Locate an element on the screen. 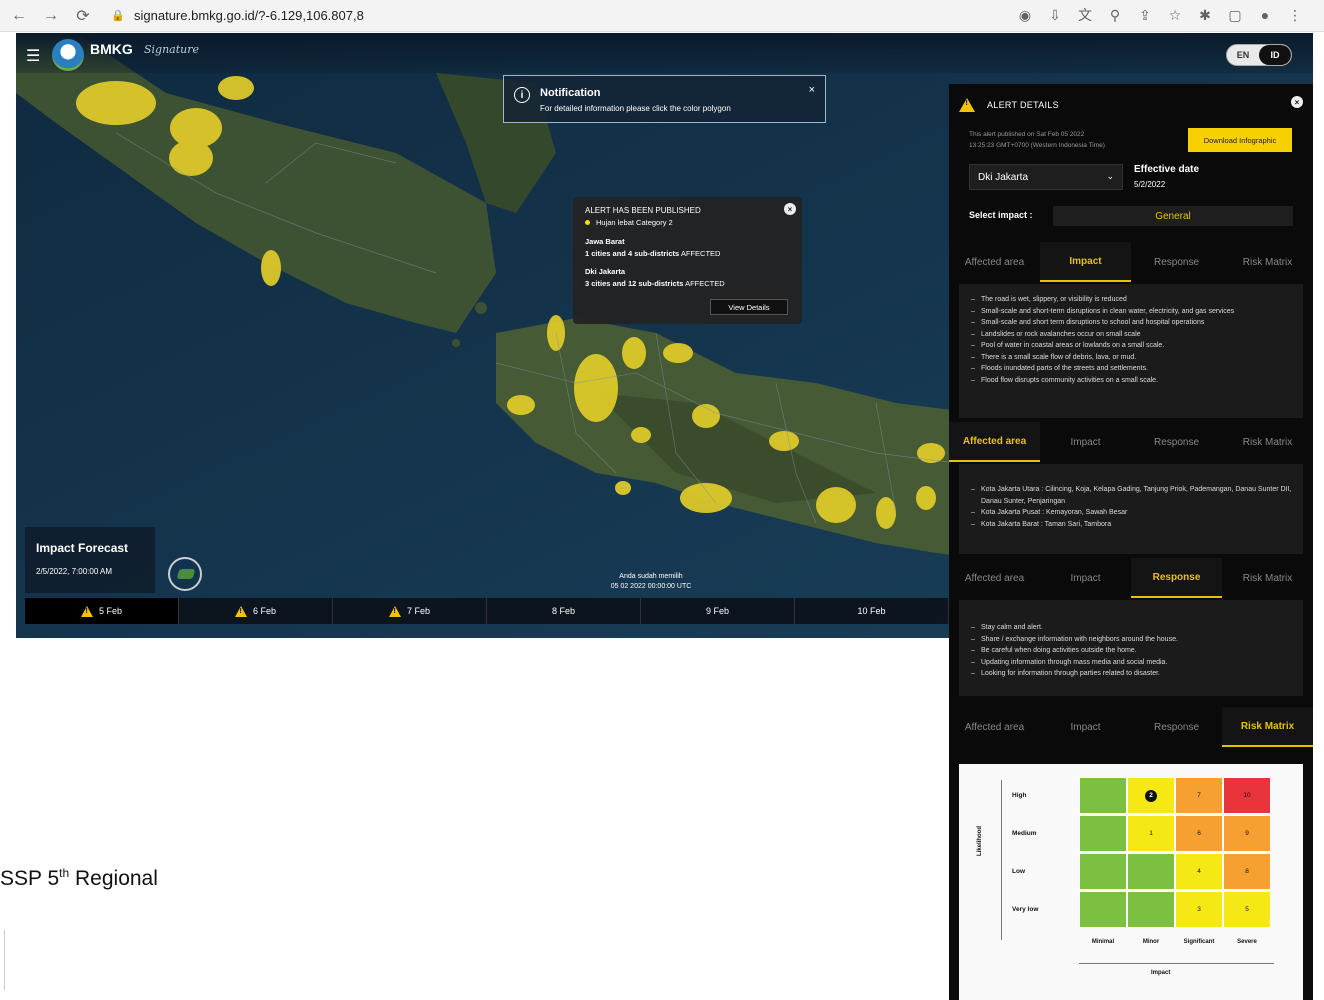  popup-category: Hujan lebat Category 2 is located at coordinates (629, 222).